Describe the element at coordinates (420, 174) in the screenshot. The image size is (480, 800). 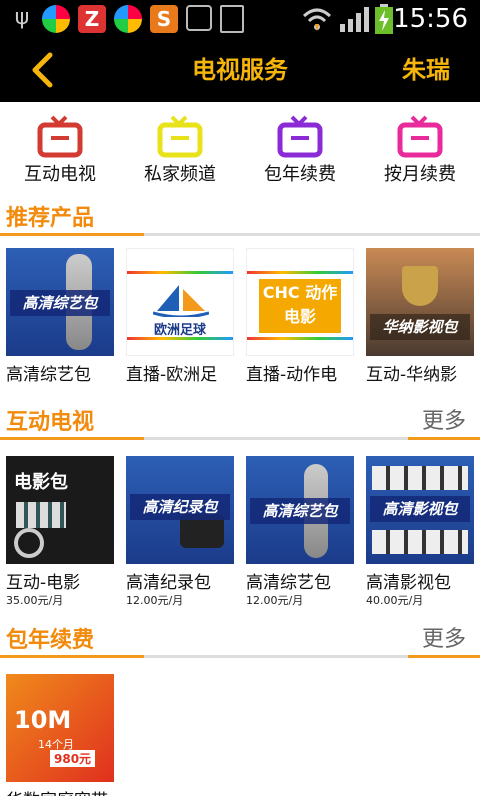
I see `nav-label: 按月续费` at that location.